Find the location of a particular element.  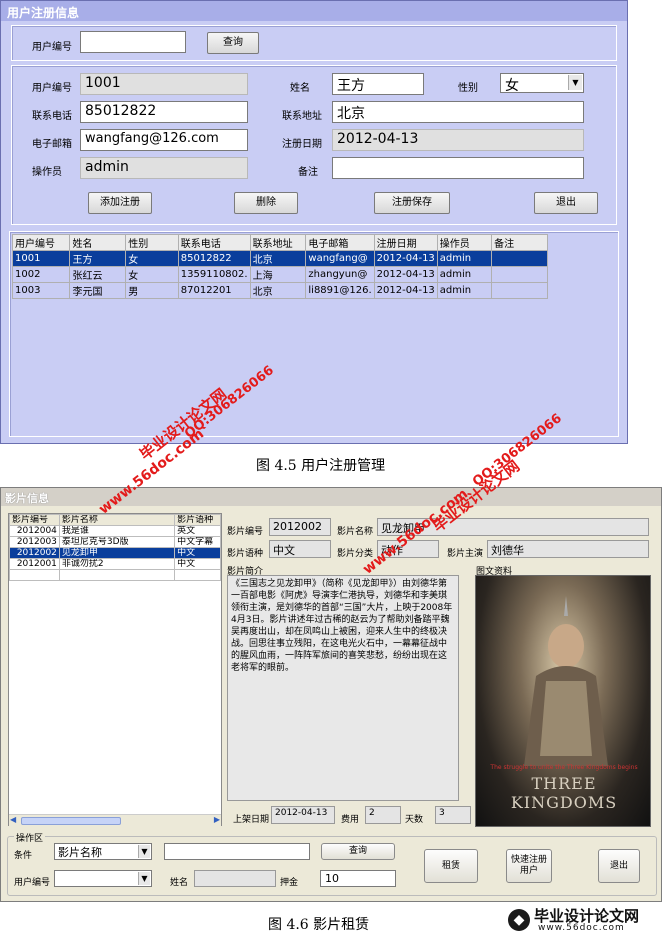

scroll-thumb is located at coordinates (71, 821).